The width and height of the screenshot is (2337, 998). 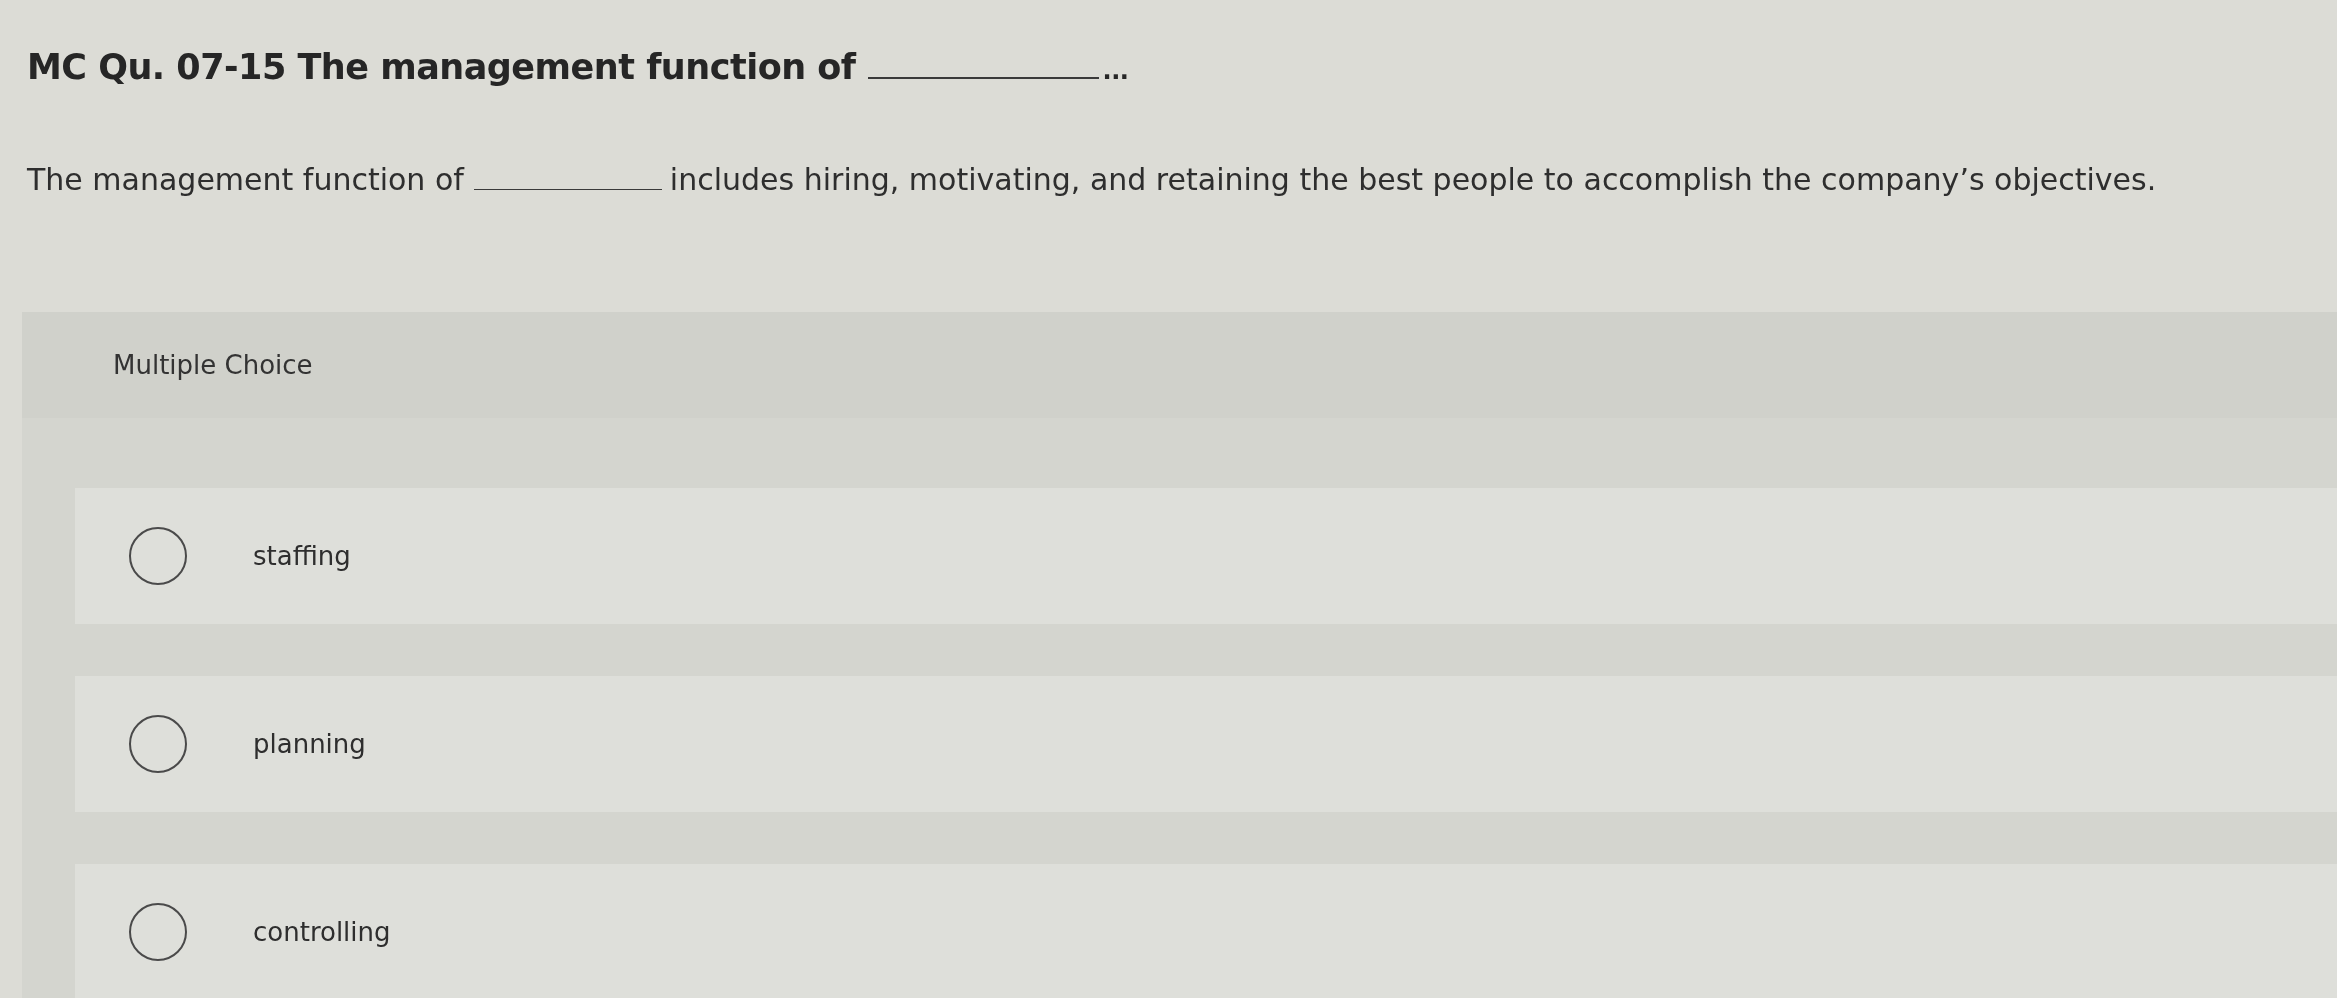 I want to click on answer-option: controlling, so click(x=1206, y=931).